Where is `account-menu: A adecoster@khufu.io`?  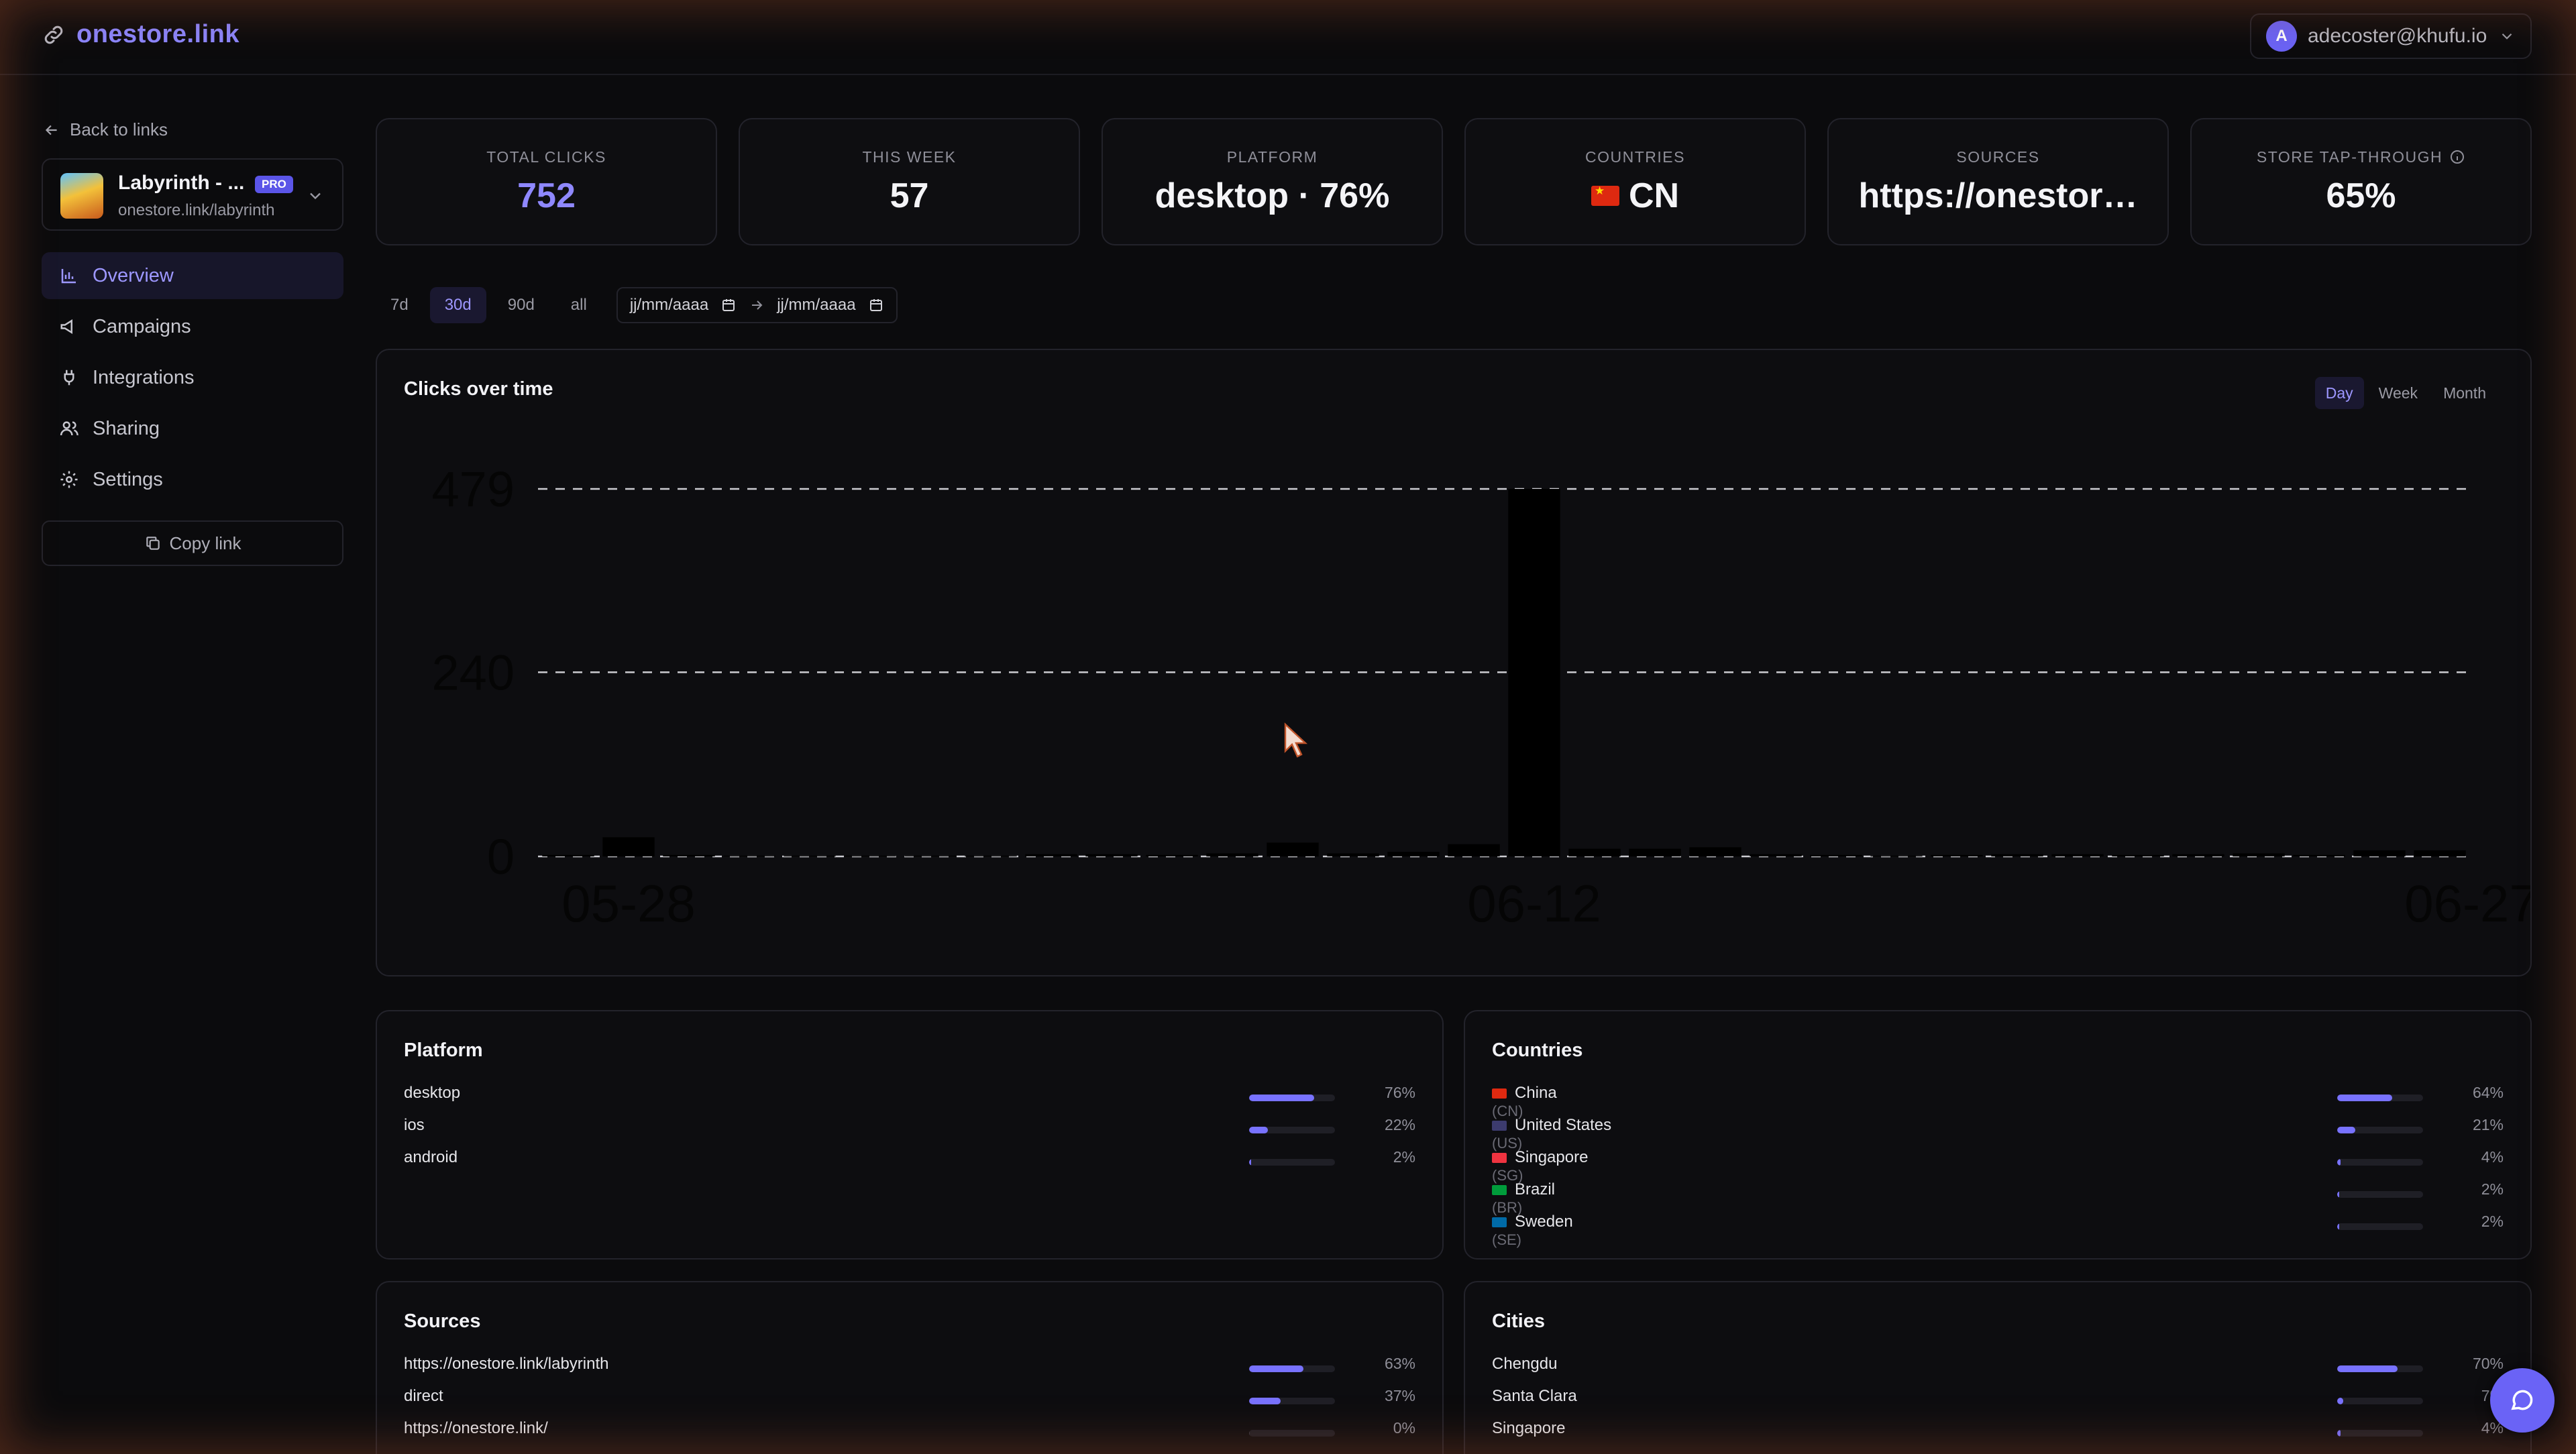
account-menu: A adecoster@khufu.io is located at coordinates (2391, 36).